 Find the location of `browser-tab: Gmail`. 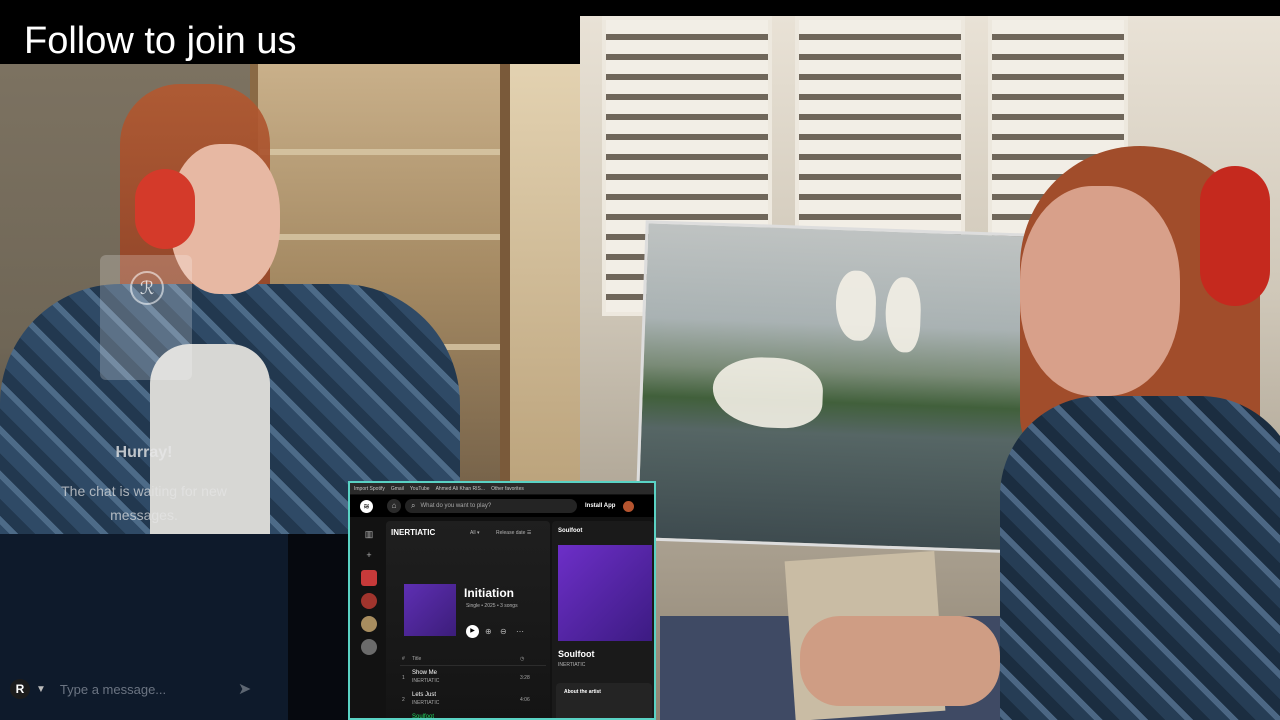

browser-tab: Gmail is located at coordinates (397, 489).